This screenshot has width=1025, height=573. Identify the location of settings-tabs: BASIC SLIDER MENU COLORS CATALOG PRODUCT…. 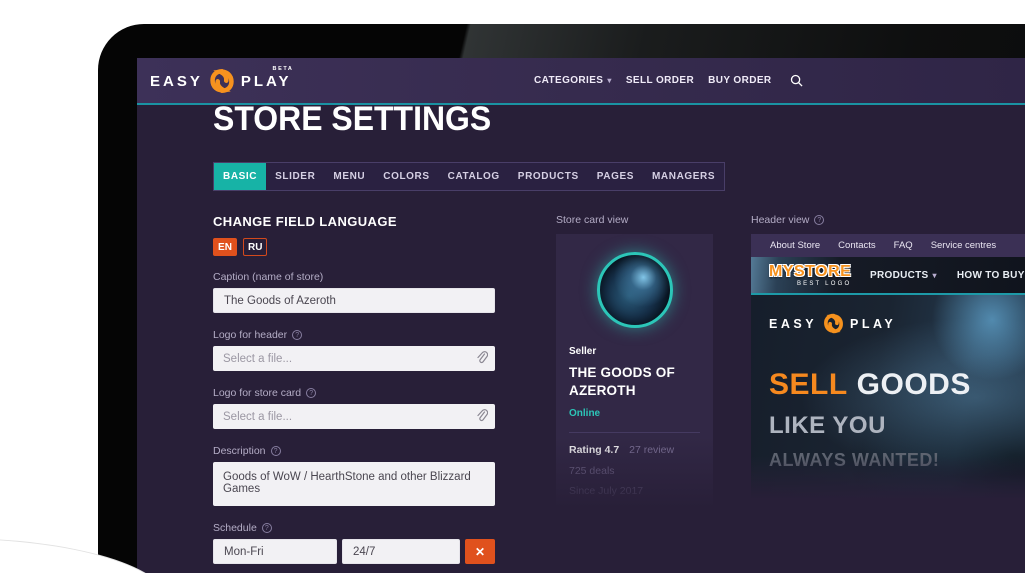
(469, 176).